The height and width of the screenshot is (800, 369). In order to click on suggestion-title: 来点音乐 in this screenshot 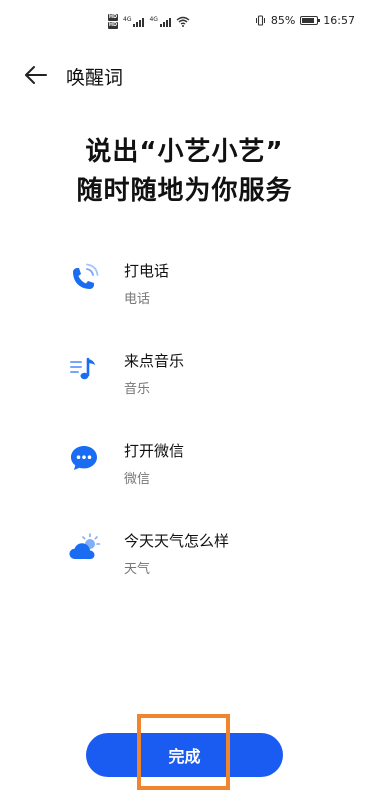, I will do `click(154, 361)`.